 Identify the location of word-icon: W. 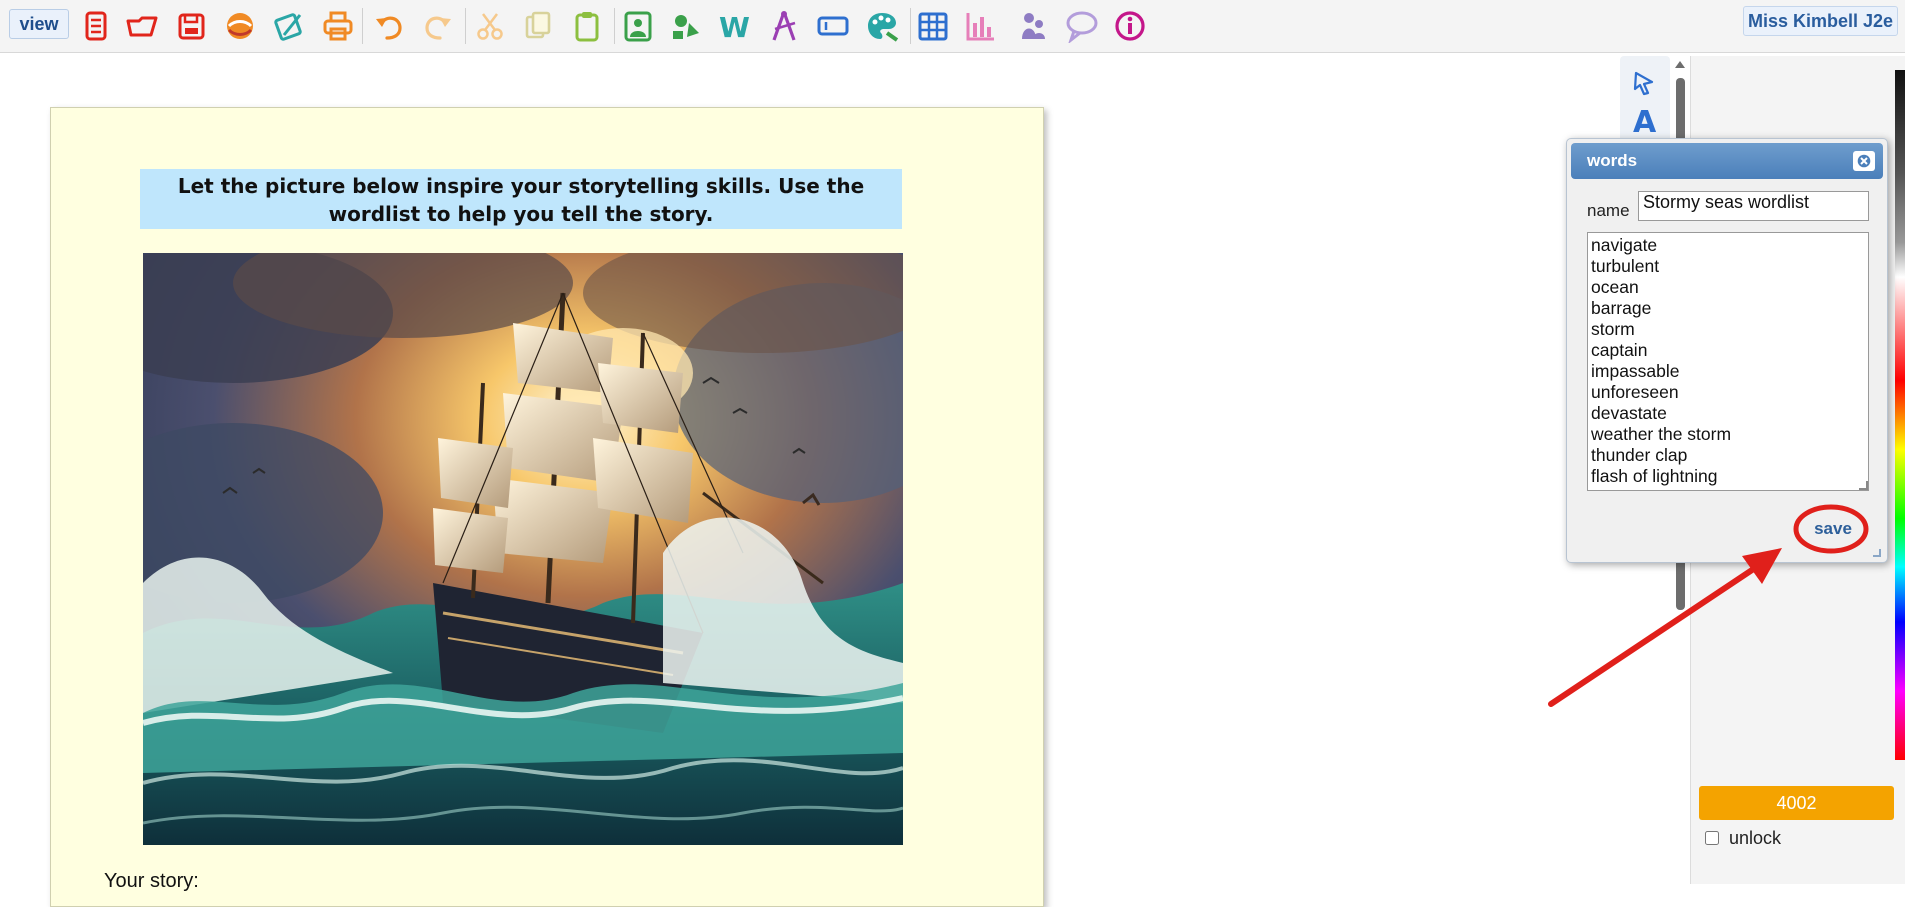
(734, 26).